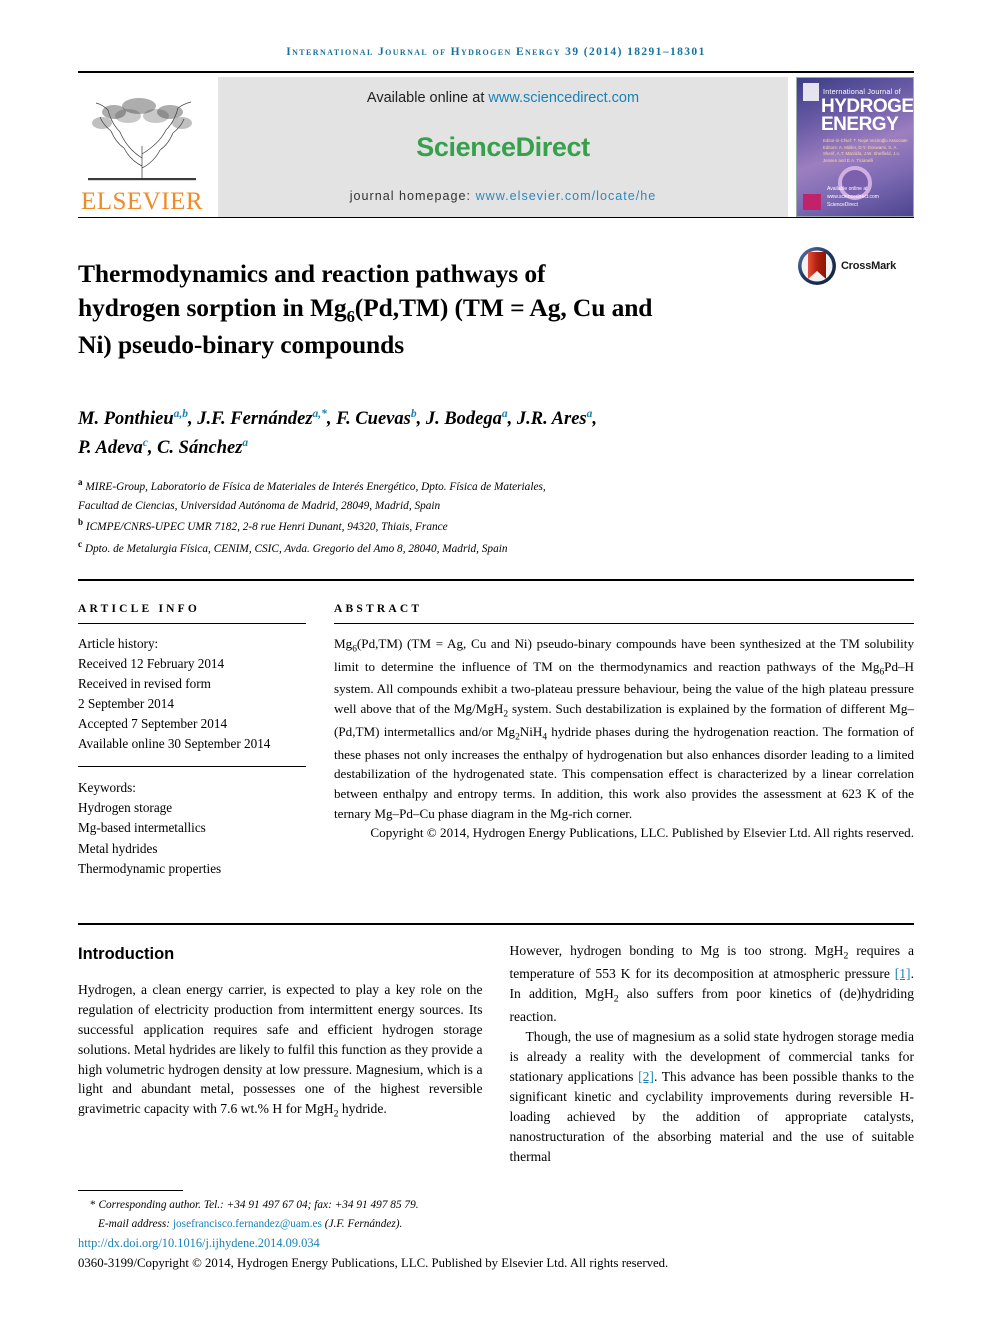 The height and width of the screenshot is (1323, 992). I want to click on sciencedirect-link: www.sciencedirect.com, so click(563, 98).